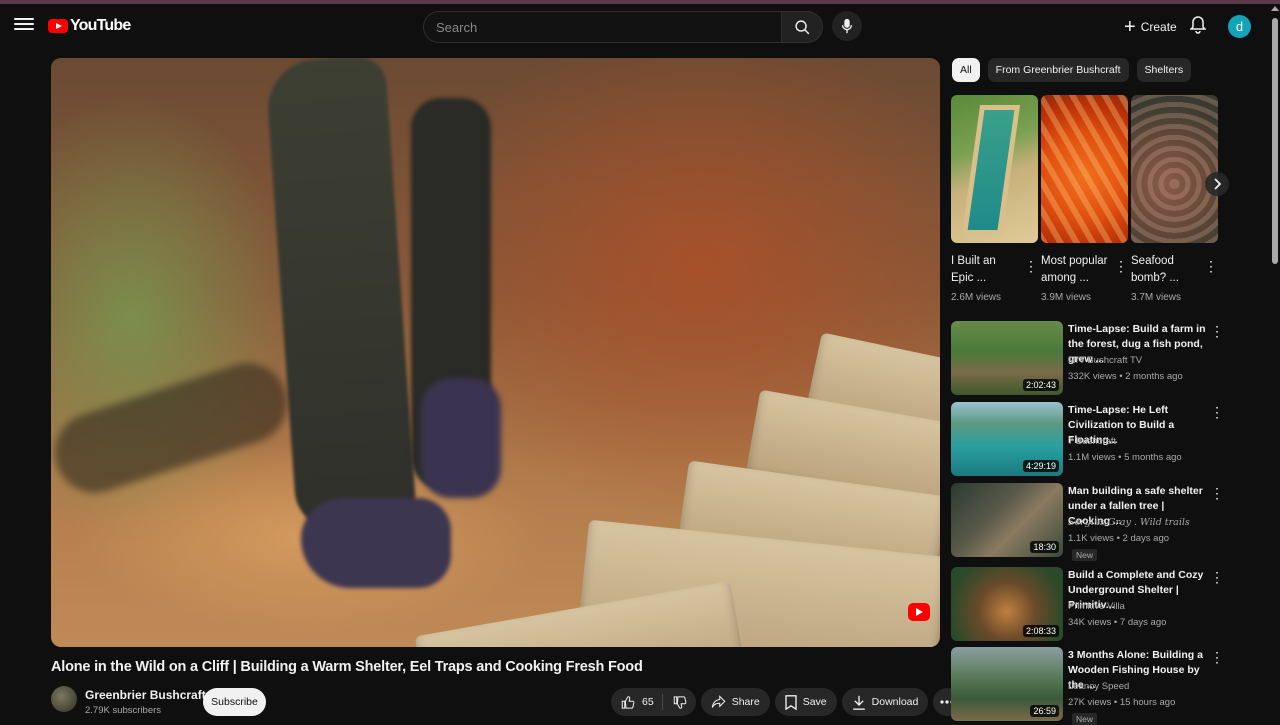  What do you see at coordinates (1066, 297) in the screenshot?
I see `short-views: 3.9M views` at bounding box center [1066, 297].